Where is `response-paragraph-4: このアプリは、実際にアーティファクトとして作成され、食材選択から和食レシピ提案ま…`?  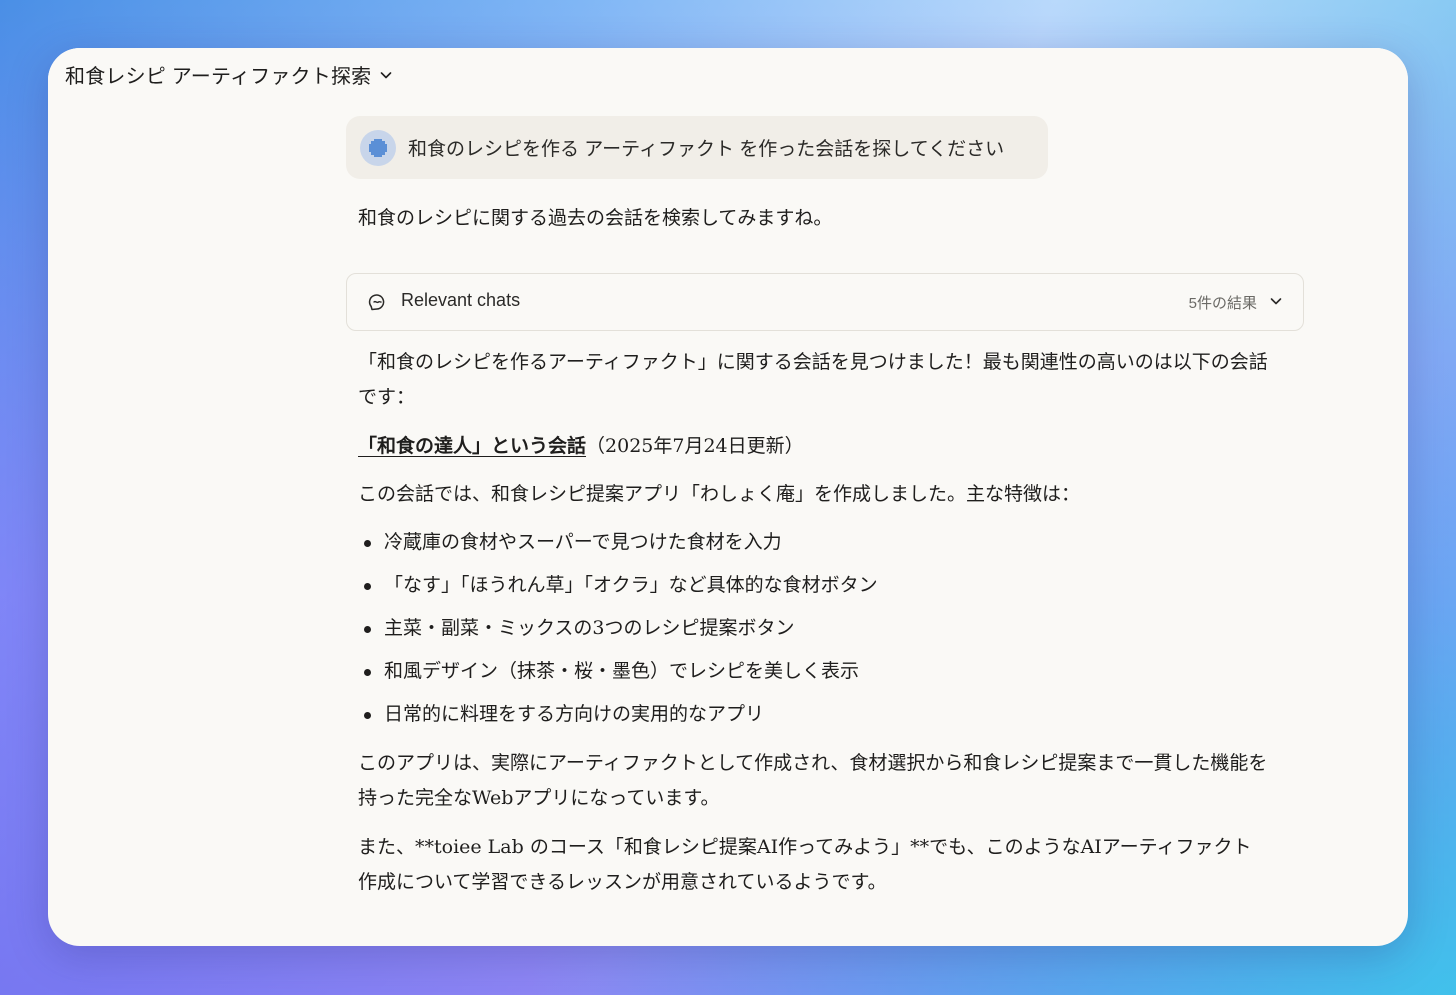 response-paragraph-4: このアプリは、実際にアーティファクトとして作成され、食材選択から和食レシピ提案ま… is located at coordinates (813, 780).